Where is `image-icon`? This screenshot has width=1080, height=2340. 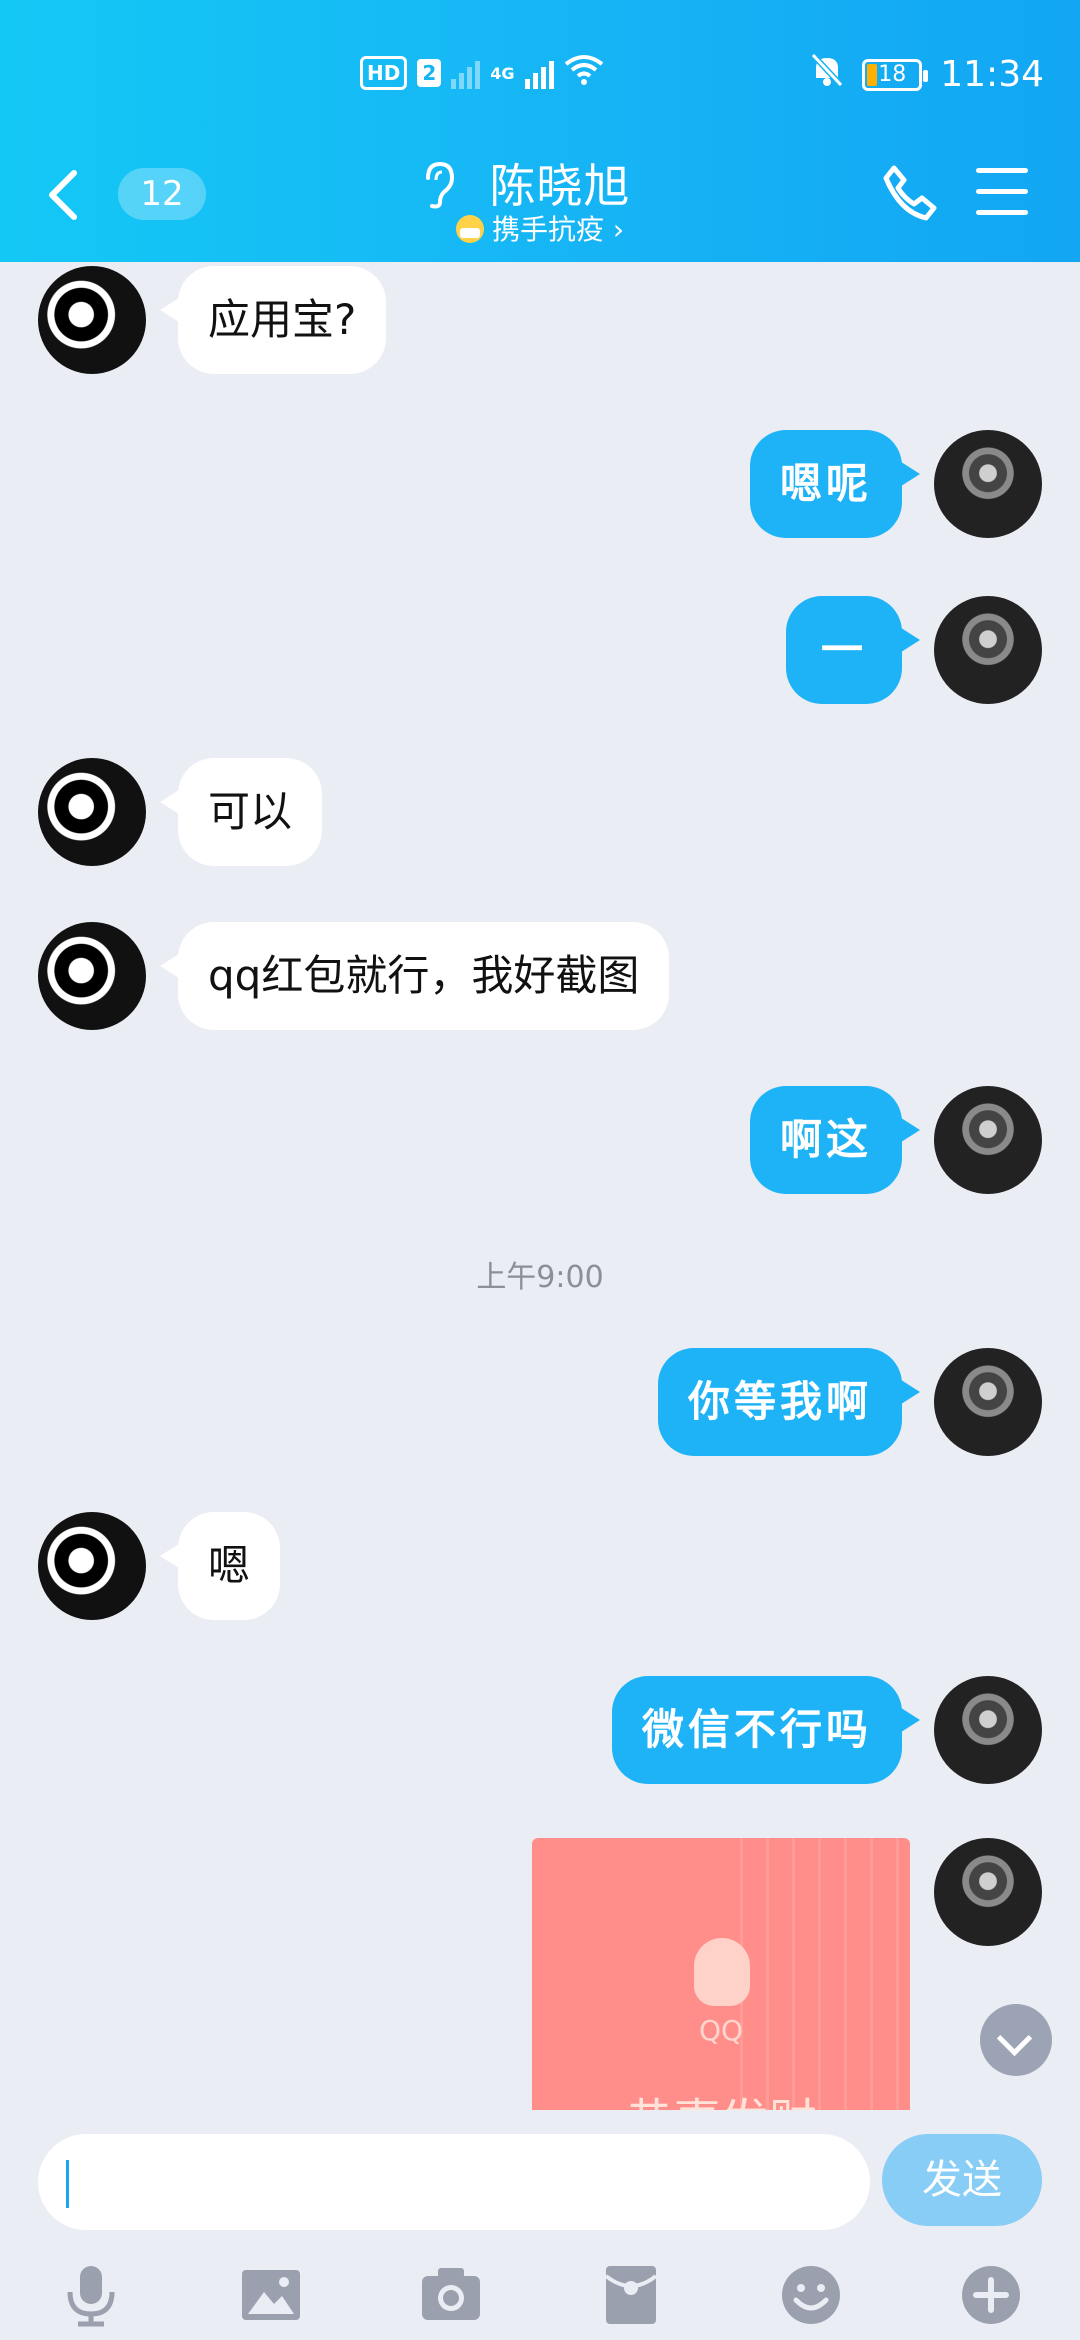 image-icon is located at coordinates (271, 2295).